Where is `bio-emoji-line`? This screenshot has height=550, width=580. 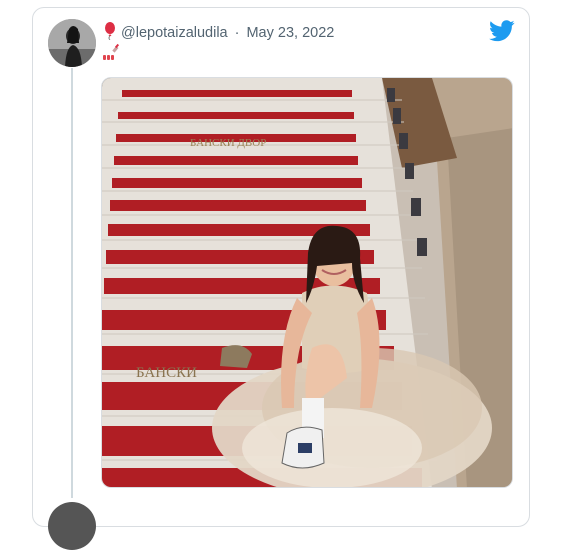 bio-emoji-line is located at coordinates (111, 54).